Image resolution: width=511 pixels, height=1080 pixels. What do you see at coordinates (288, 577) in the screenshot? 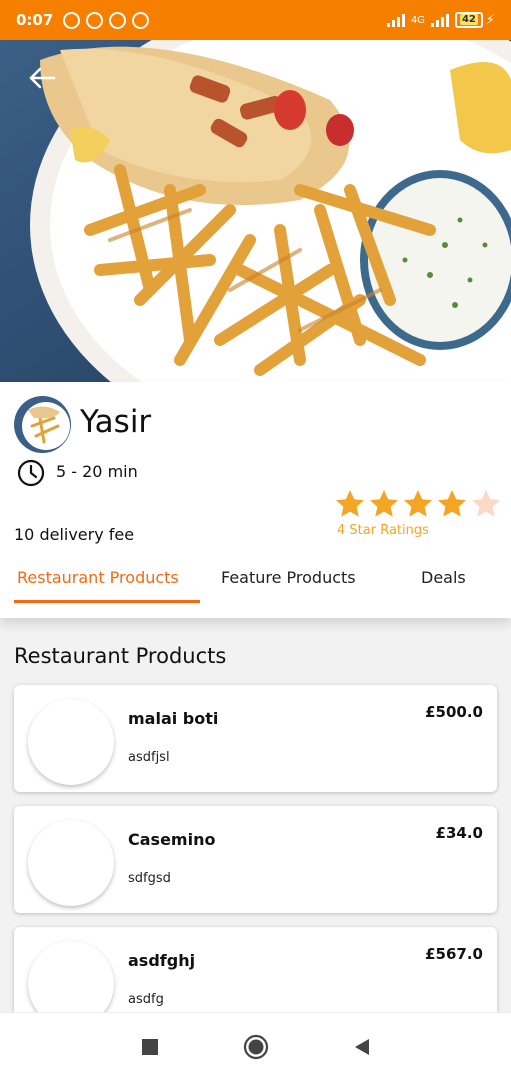
I see `tab-feature-products: Feature Products` at bounding box center [288, 577].